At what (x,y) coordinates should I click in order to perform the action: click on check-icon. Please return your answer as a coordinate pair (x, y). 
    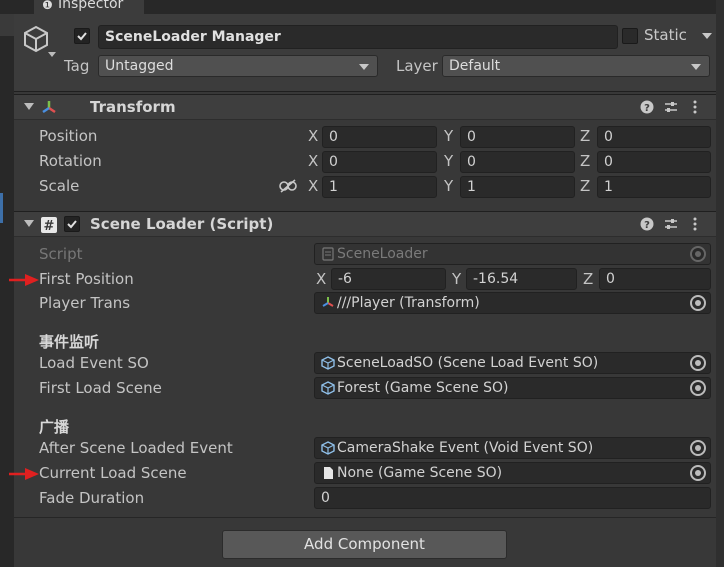
    Looking at the image, I should click on (72, 224).